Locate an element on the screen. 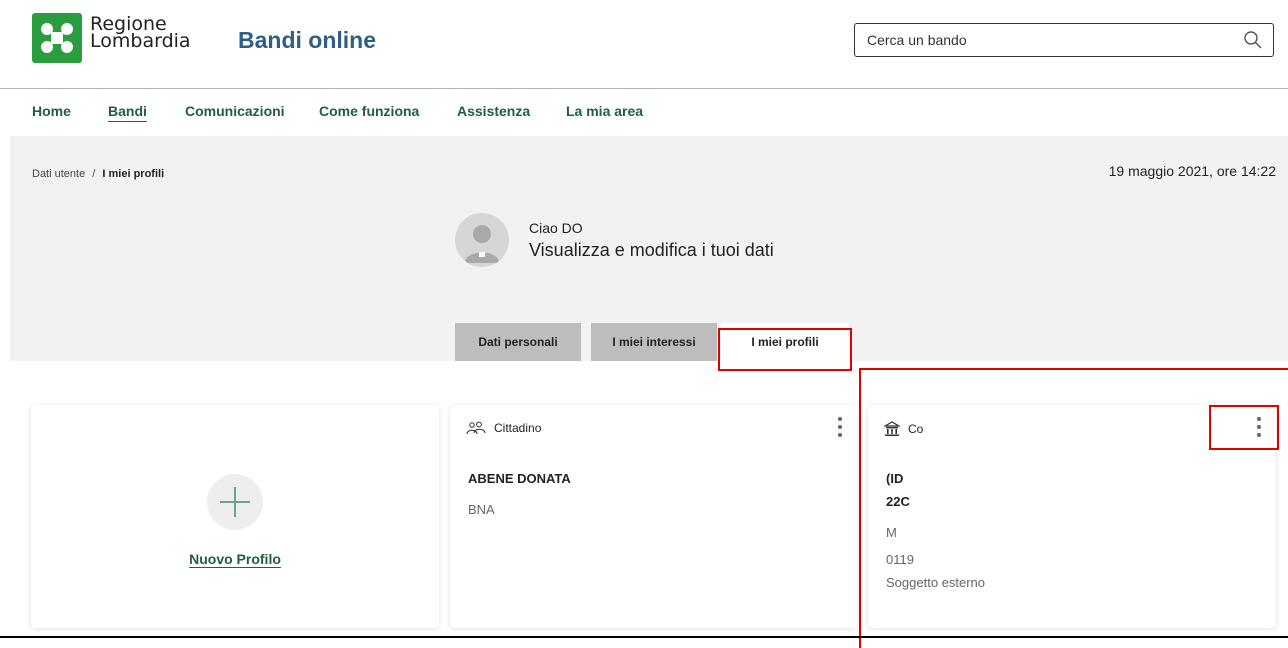 Image resolution: width=1288 pixels, height=648 pixels. app-title: Bandi online is located at coordinates (307, 40).